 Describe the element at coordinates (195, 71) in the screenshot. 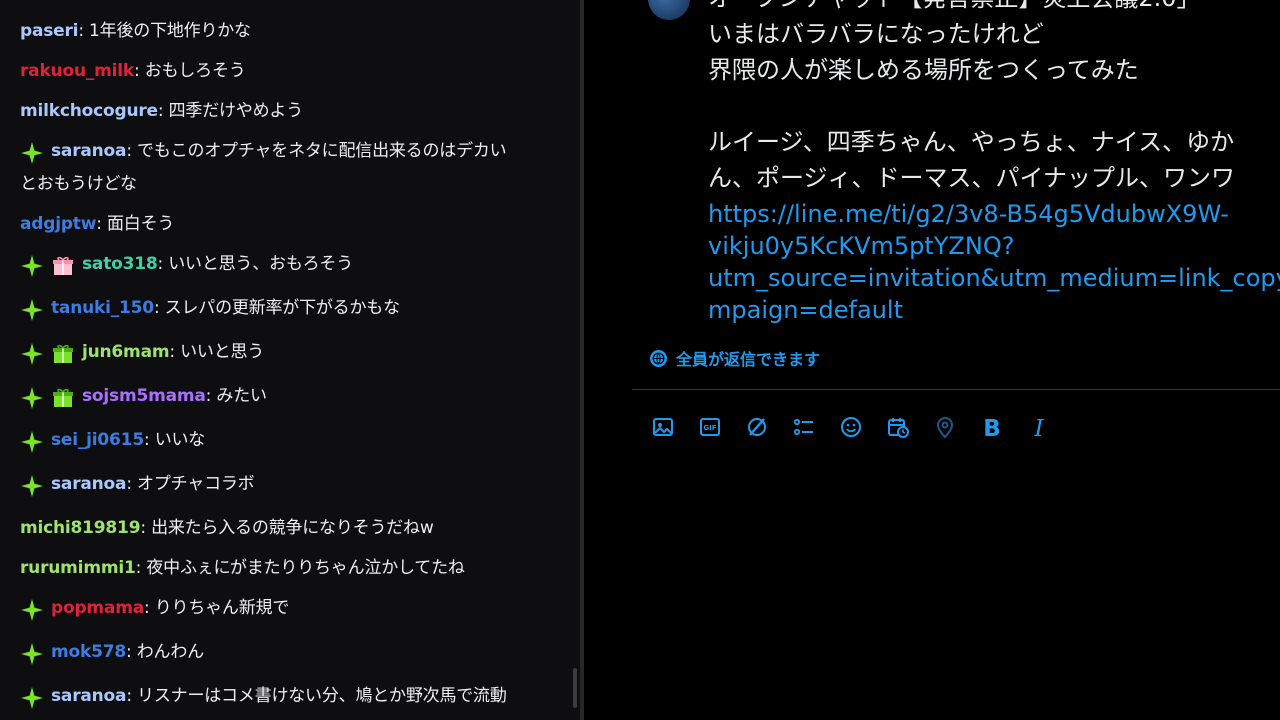

I see `chat-text: おもしろそう` at that location.